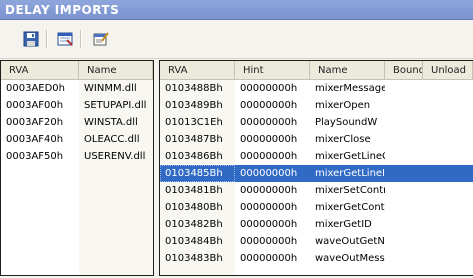 Image resolution: width=473 pixels, height=278 pixels. I want to click on save-icon, so click(31, 39).